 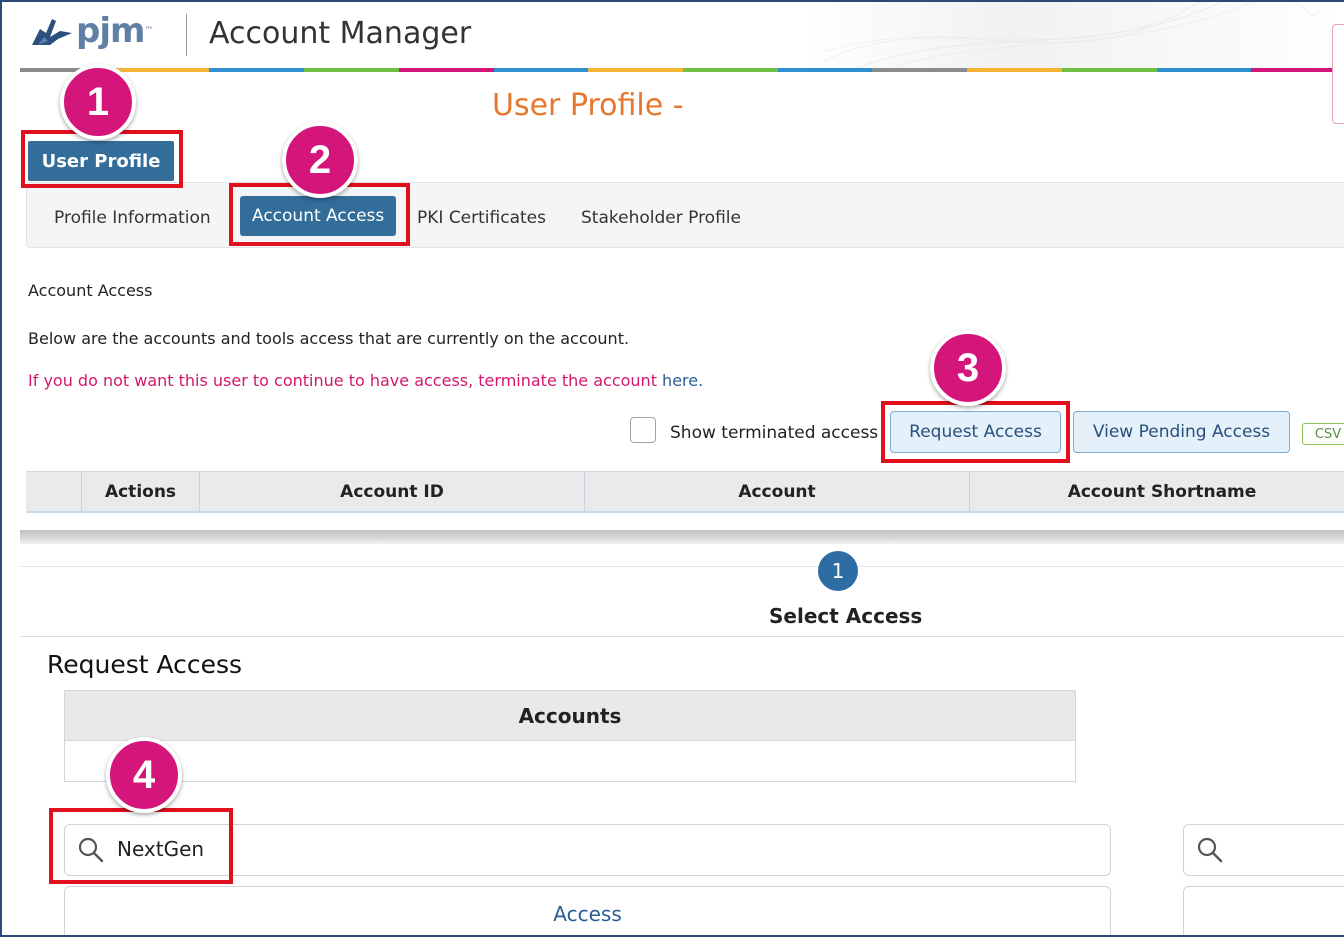 What do you see at coordinates (392, 491) in the screenshot?
I see `column-header-account-id: Account ID` at bounding box center [392, 491].